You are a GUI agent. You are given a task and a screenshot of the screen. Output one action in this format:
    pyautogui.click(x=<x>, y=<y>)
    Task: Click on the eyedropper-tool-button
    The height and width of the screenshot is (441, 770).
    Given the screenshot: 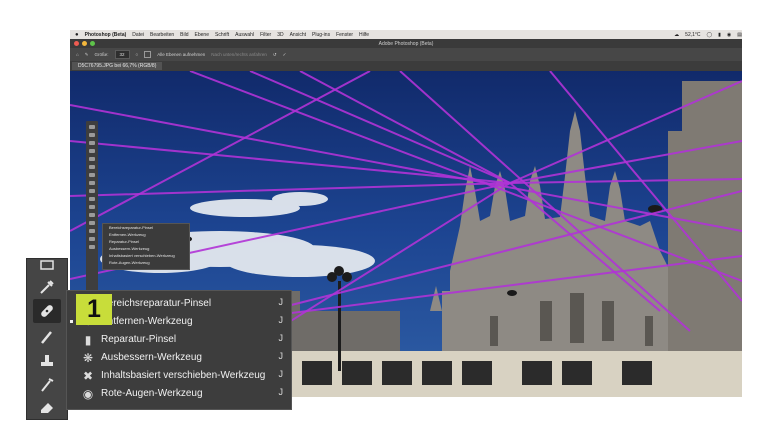 What is the action you would take?
    pyautogui.click(x=47, y=287)
    